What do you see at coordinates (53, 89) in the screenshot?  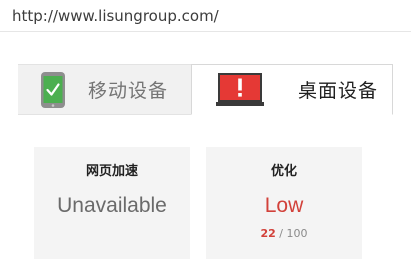 I see `mobile-phone-check-icon` at bounding box center [53, 89].